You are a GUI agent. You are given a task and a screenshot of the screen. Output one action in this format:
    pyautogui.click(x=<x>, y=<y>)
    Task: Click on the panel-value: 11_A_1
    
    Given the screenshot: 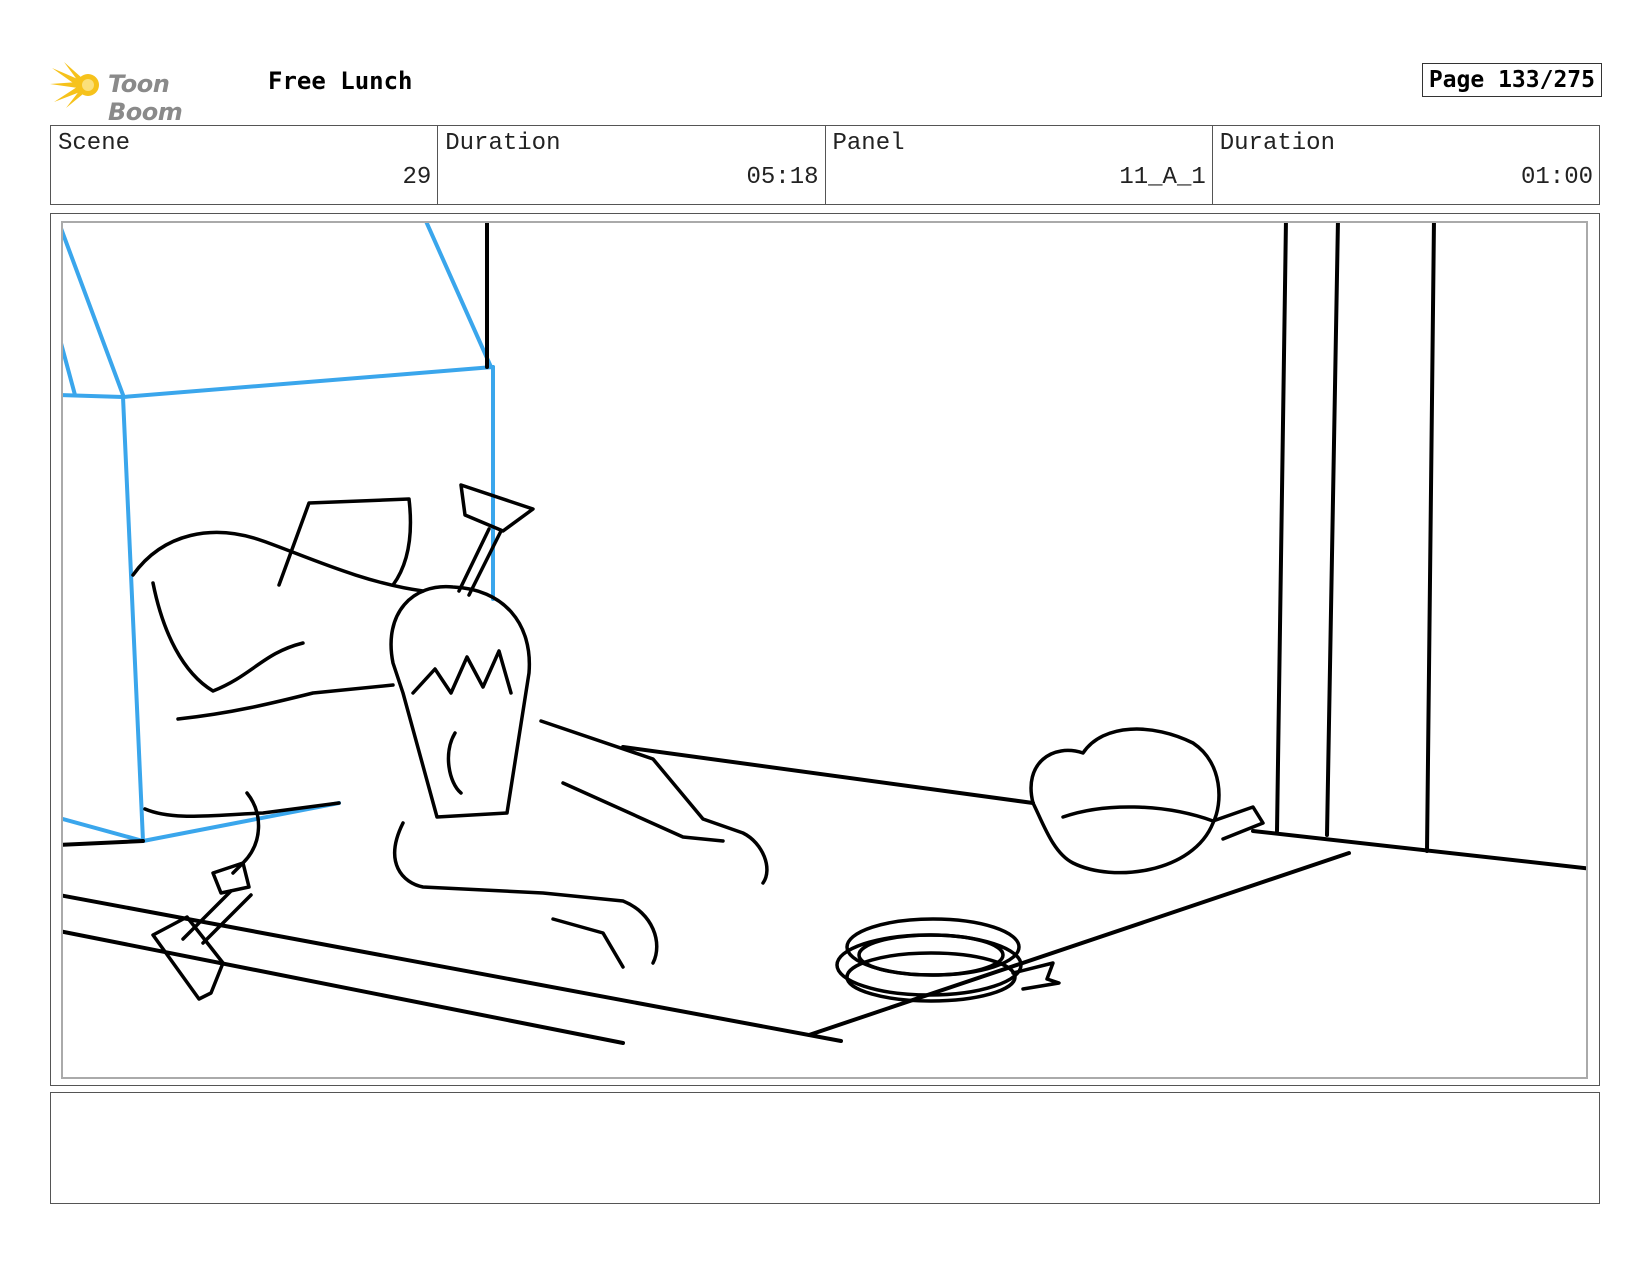 What is the action you would take?
    pyautogui.click(x=1162, y=177)
    